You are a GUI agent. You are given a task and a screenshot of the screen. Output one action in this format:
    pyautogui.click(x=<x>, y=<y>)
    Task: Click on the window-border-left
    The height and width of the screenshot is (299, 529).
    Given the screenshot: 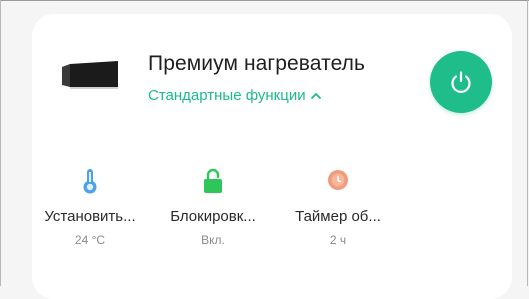 What is the action you would take?
    pyautogui.click(x=0, y=143)
    